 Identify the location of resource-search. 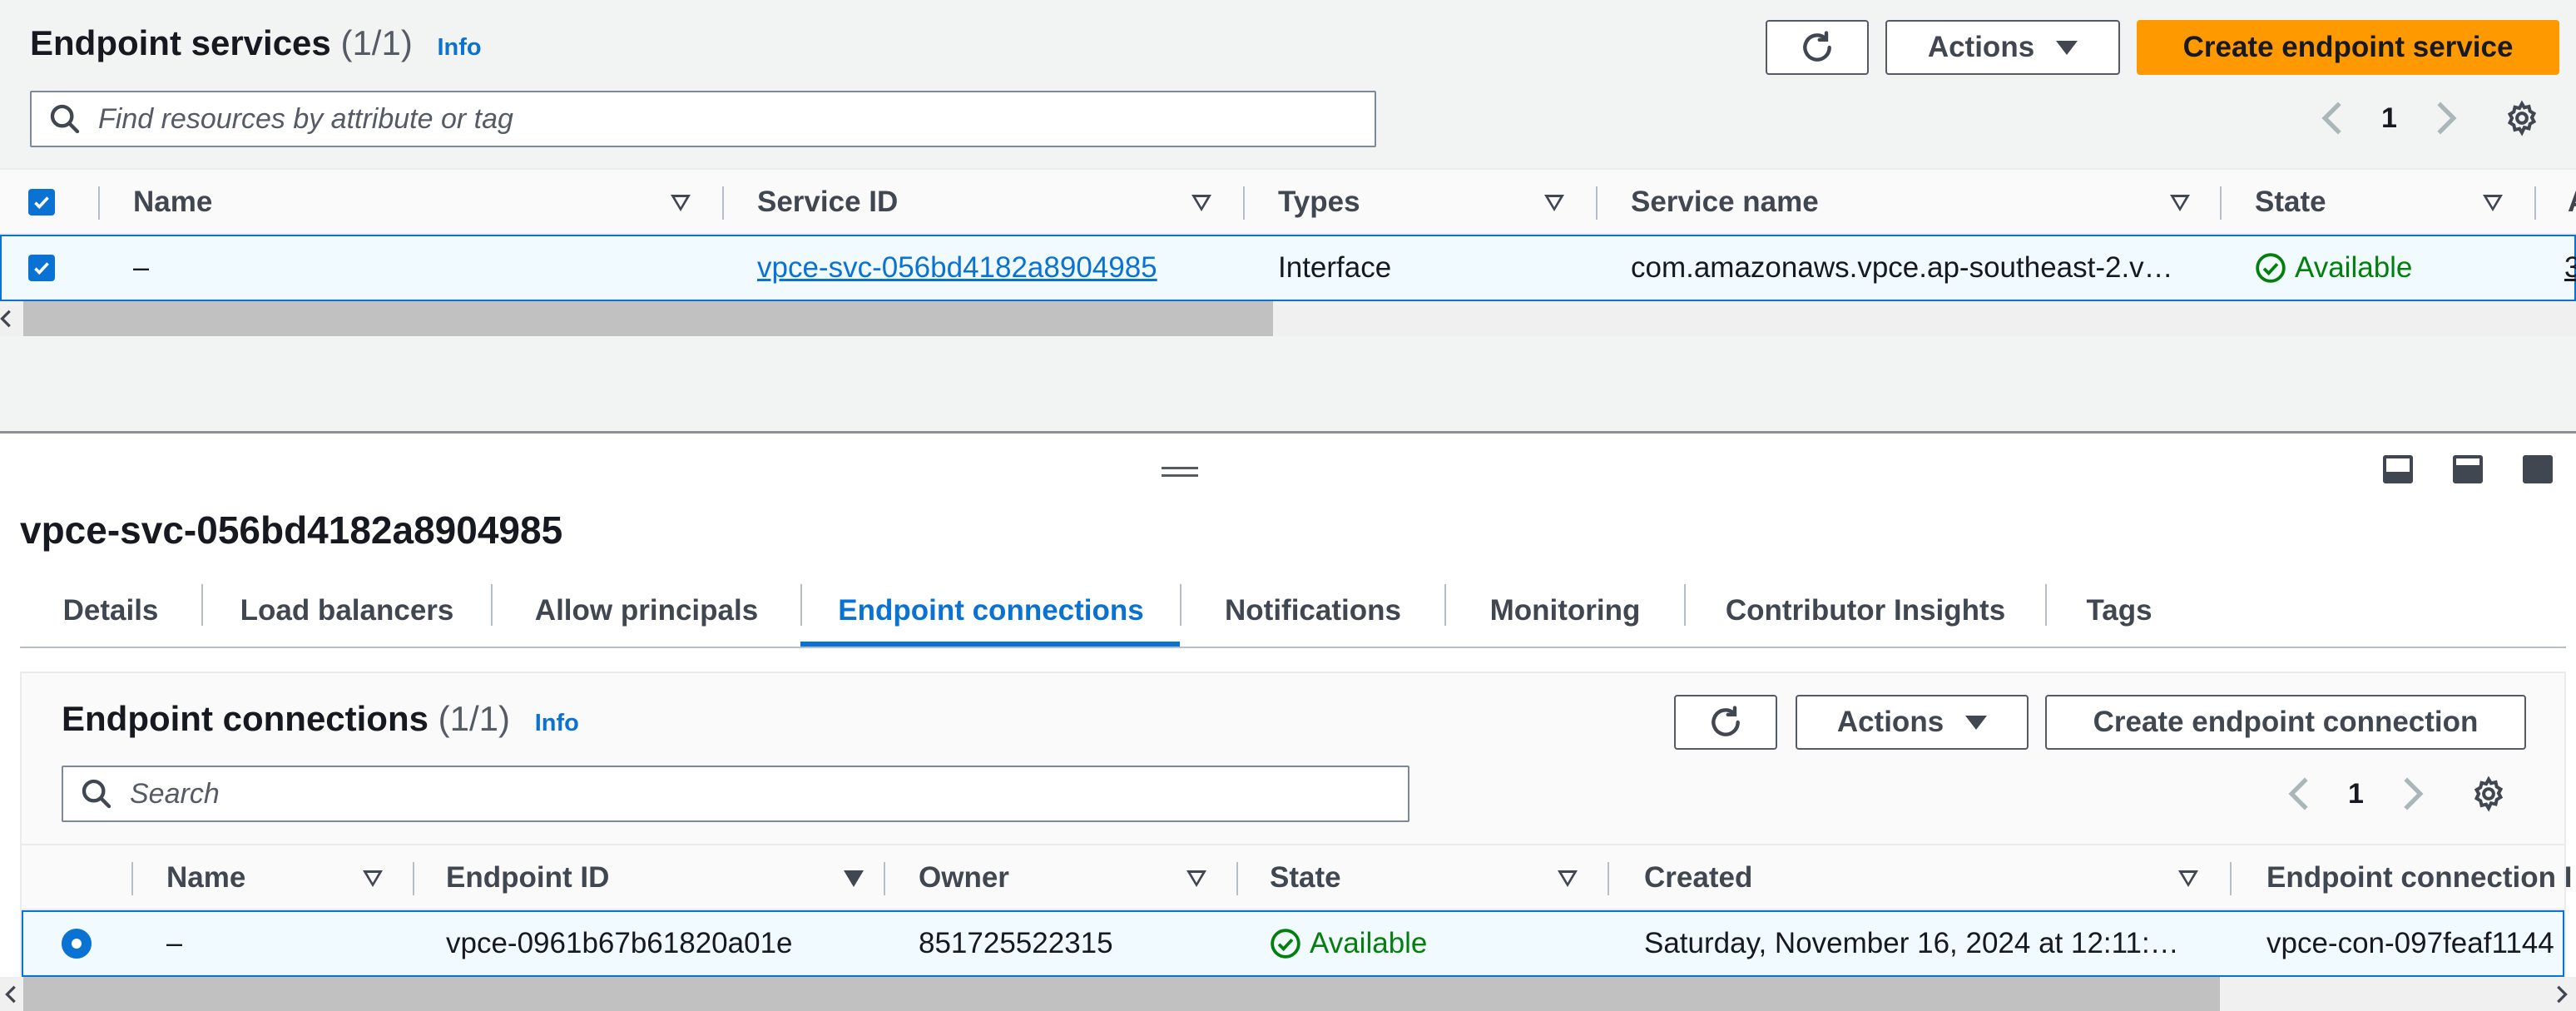
(703, 119).